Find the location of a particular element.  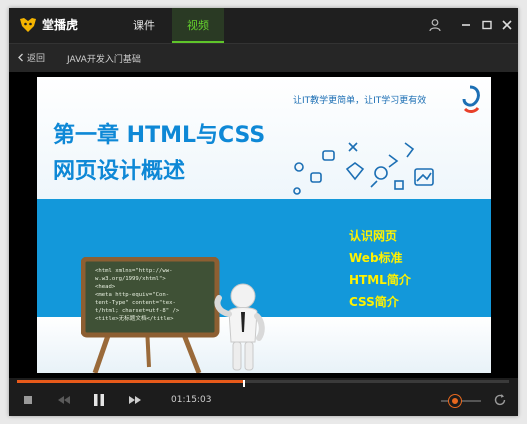

tab-video: 视频 is located at coordinates (198, 25).